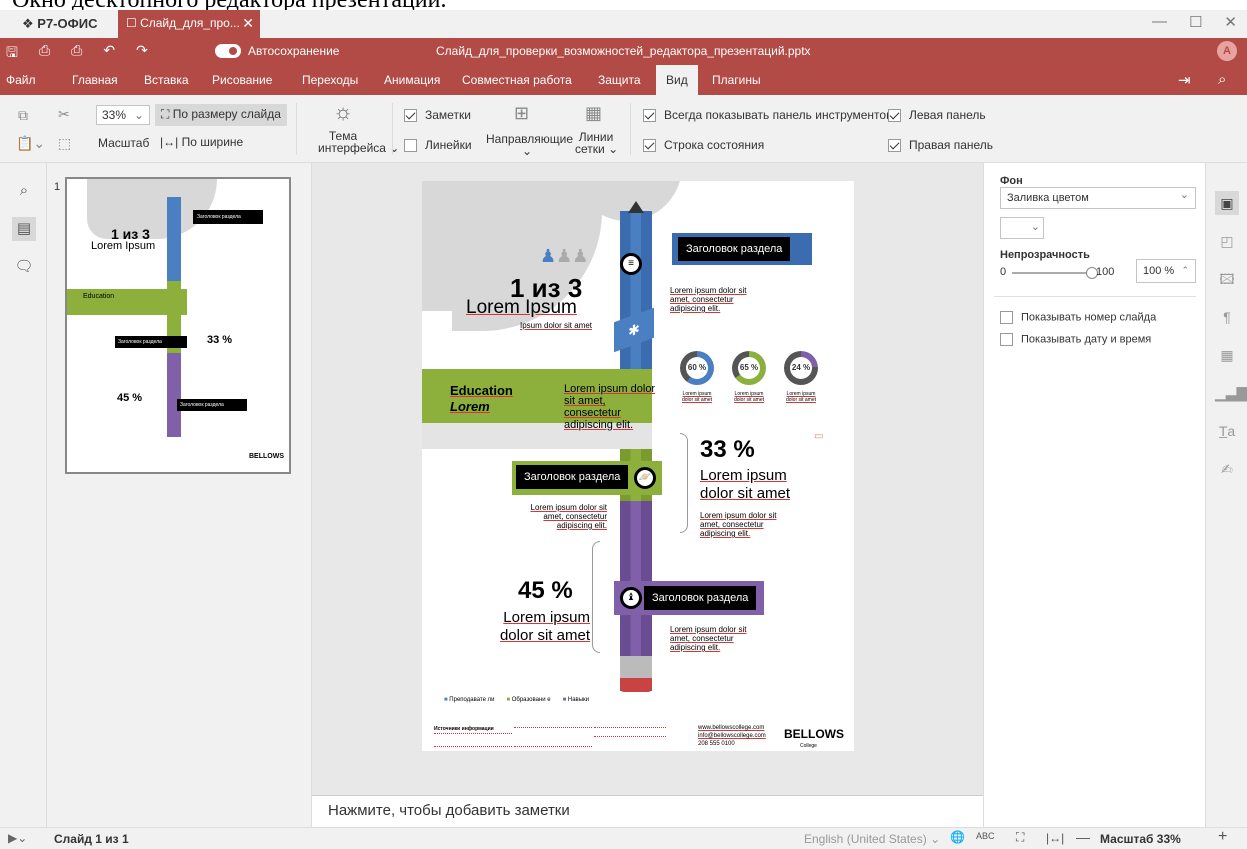 This screenshot has height=849, width=1247. What do you see at coordinates (437, 115) in the screenshot?
I see `notes-checkbox: Заметки` at bounding box center [437, 115].